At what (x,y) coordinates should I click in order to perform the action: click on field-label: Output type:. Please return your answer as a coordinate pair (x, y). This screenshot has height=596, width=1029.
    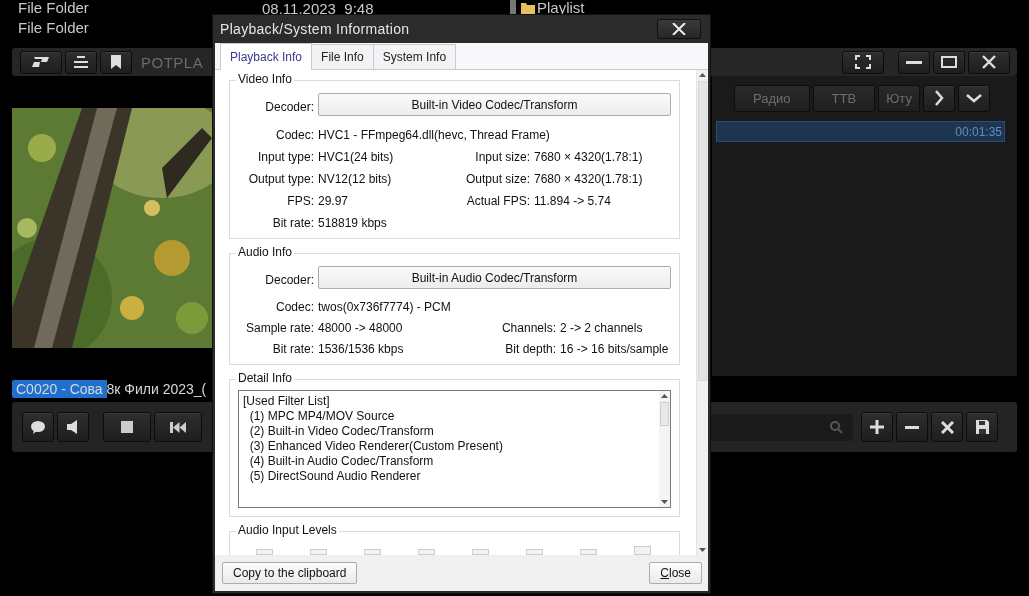
    Looking at the image, I should click on (280, 179).